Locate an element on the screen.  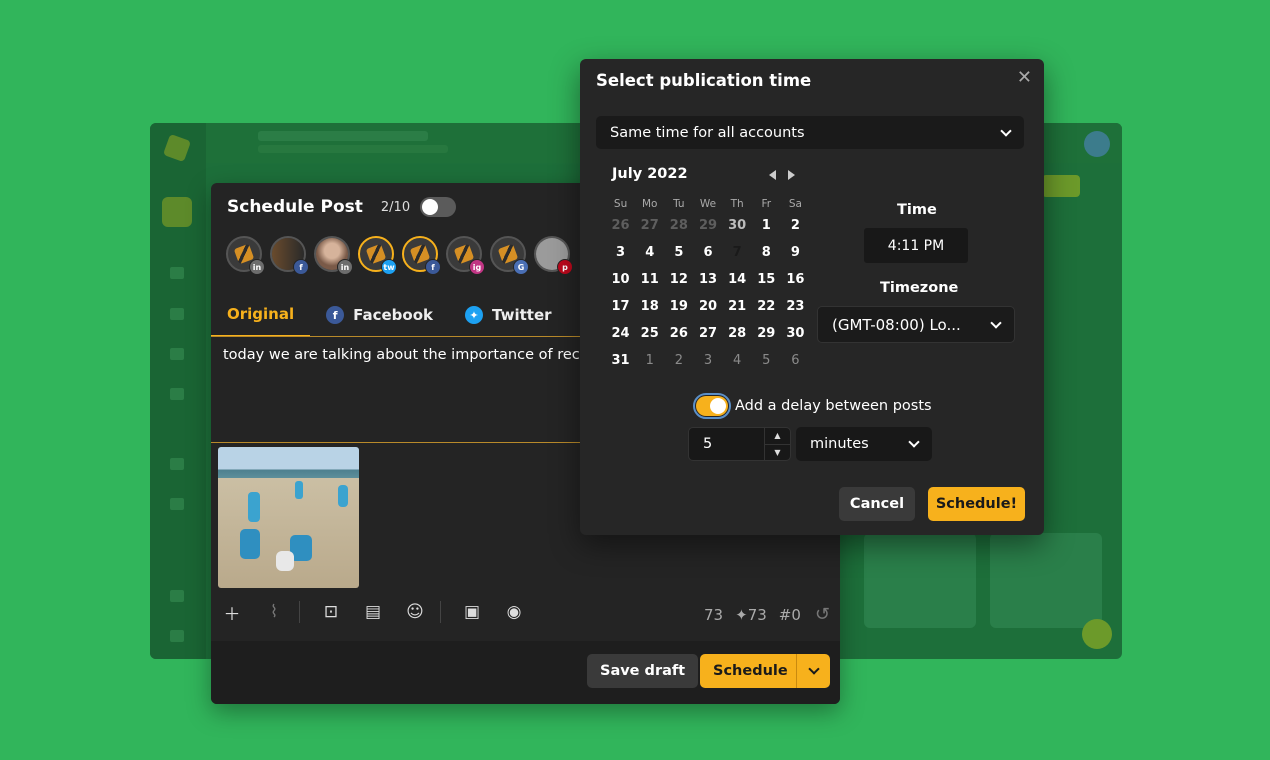
schedule-button: Schedule is located at coordinates (765, 671).